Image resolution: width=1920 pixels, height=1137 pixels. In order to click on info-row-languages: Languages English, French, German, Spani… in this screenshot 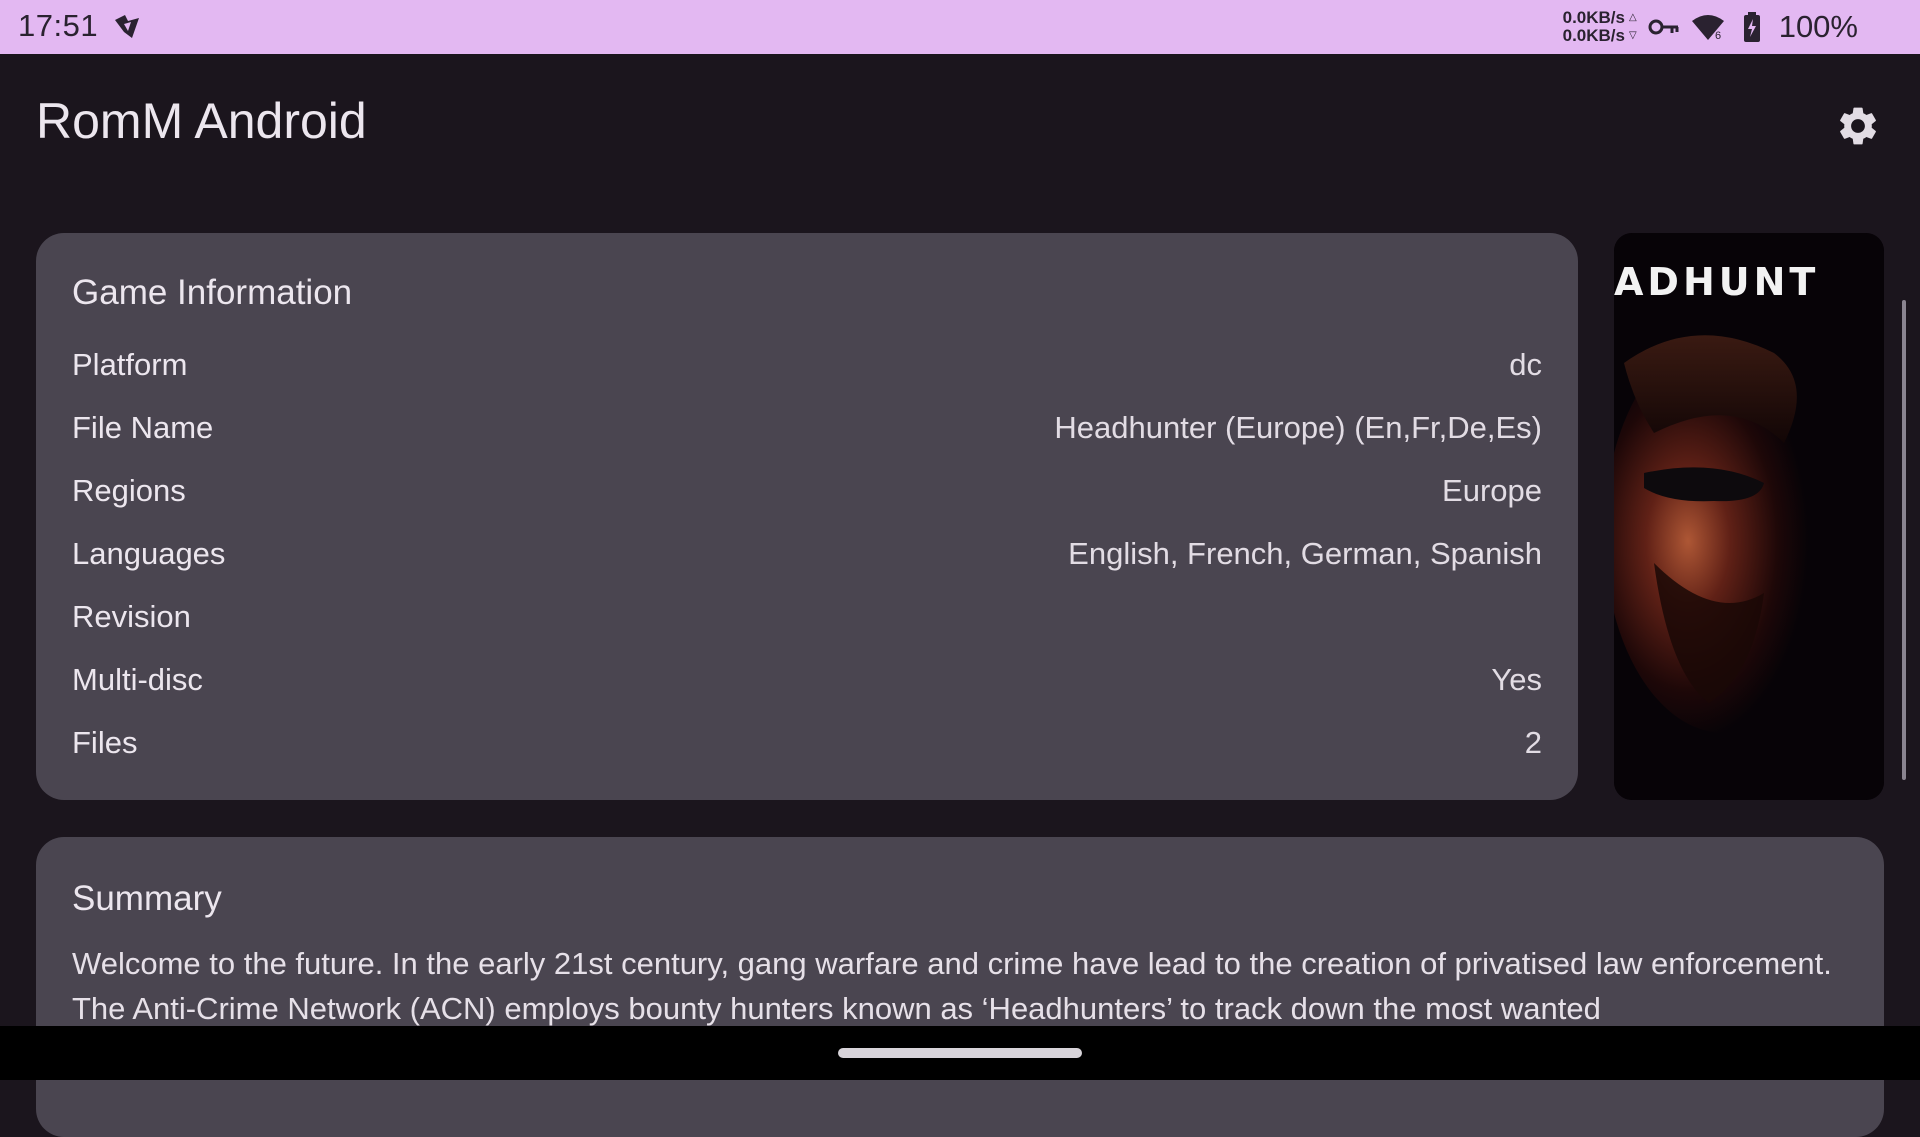, I will do `click(807, 553)`.